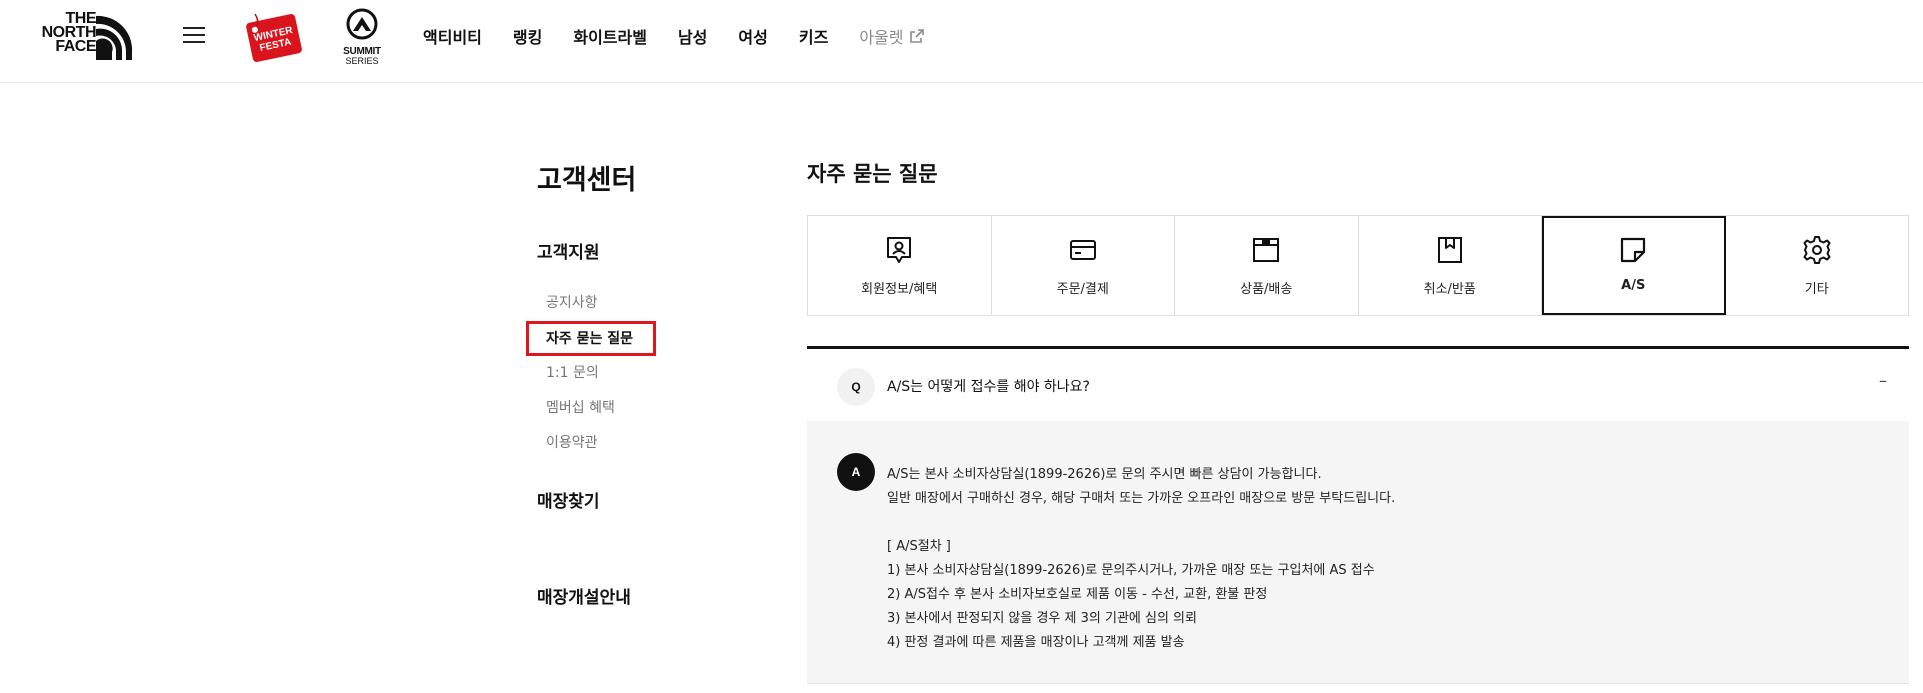  Describe the element at coordinates (610, 36) in the screenshot. I see `nav-white-label: 화이트라벨` at that location.